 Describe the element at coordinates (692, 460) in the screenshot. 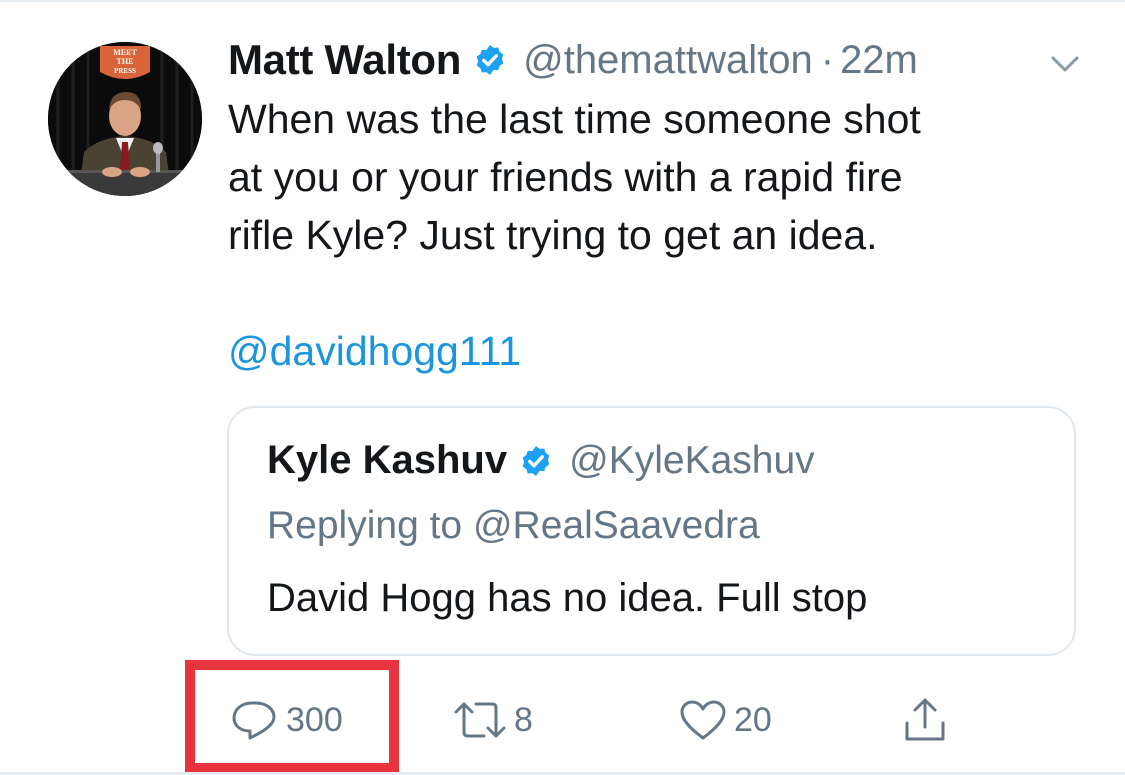

I see `quoted-author-handle: @KyleKashuv` at that location.